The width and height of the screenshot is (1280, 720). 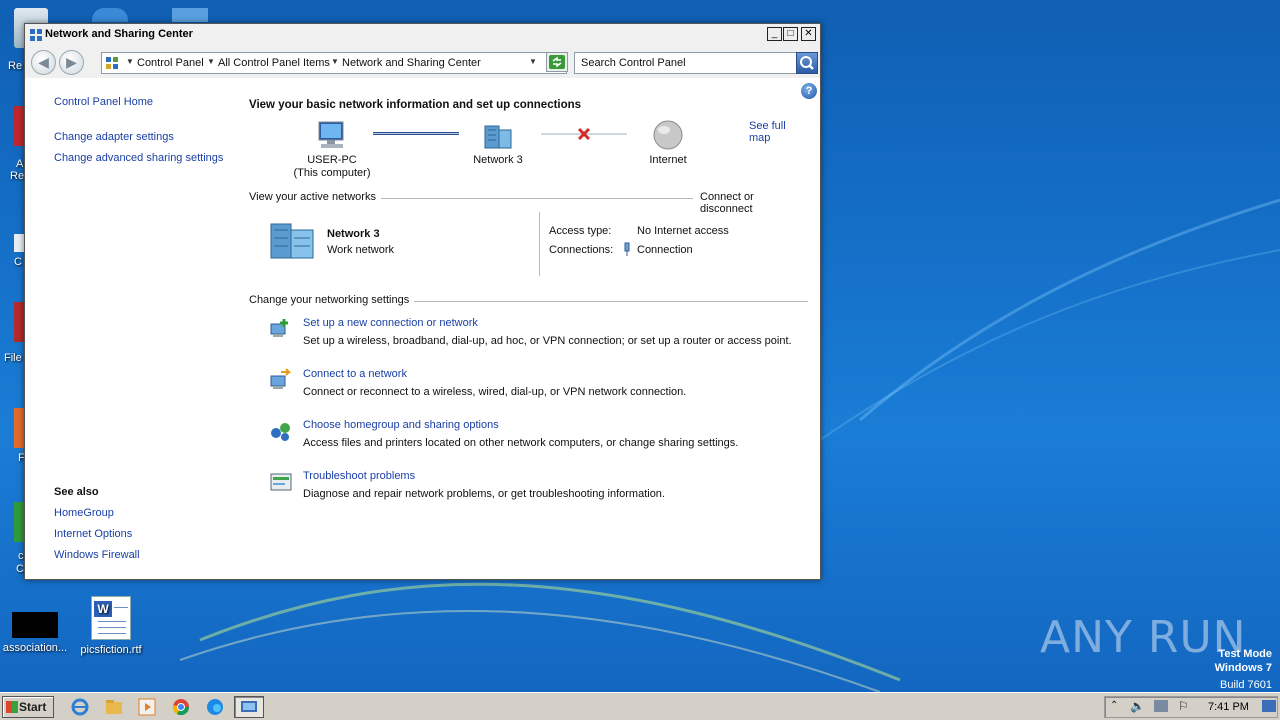 I want to click on access-type-value: No Internet access, so click(x=683, y=231).